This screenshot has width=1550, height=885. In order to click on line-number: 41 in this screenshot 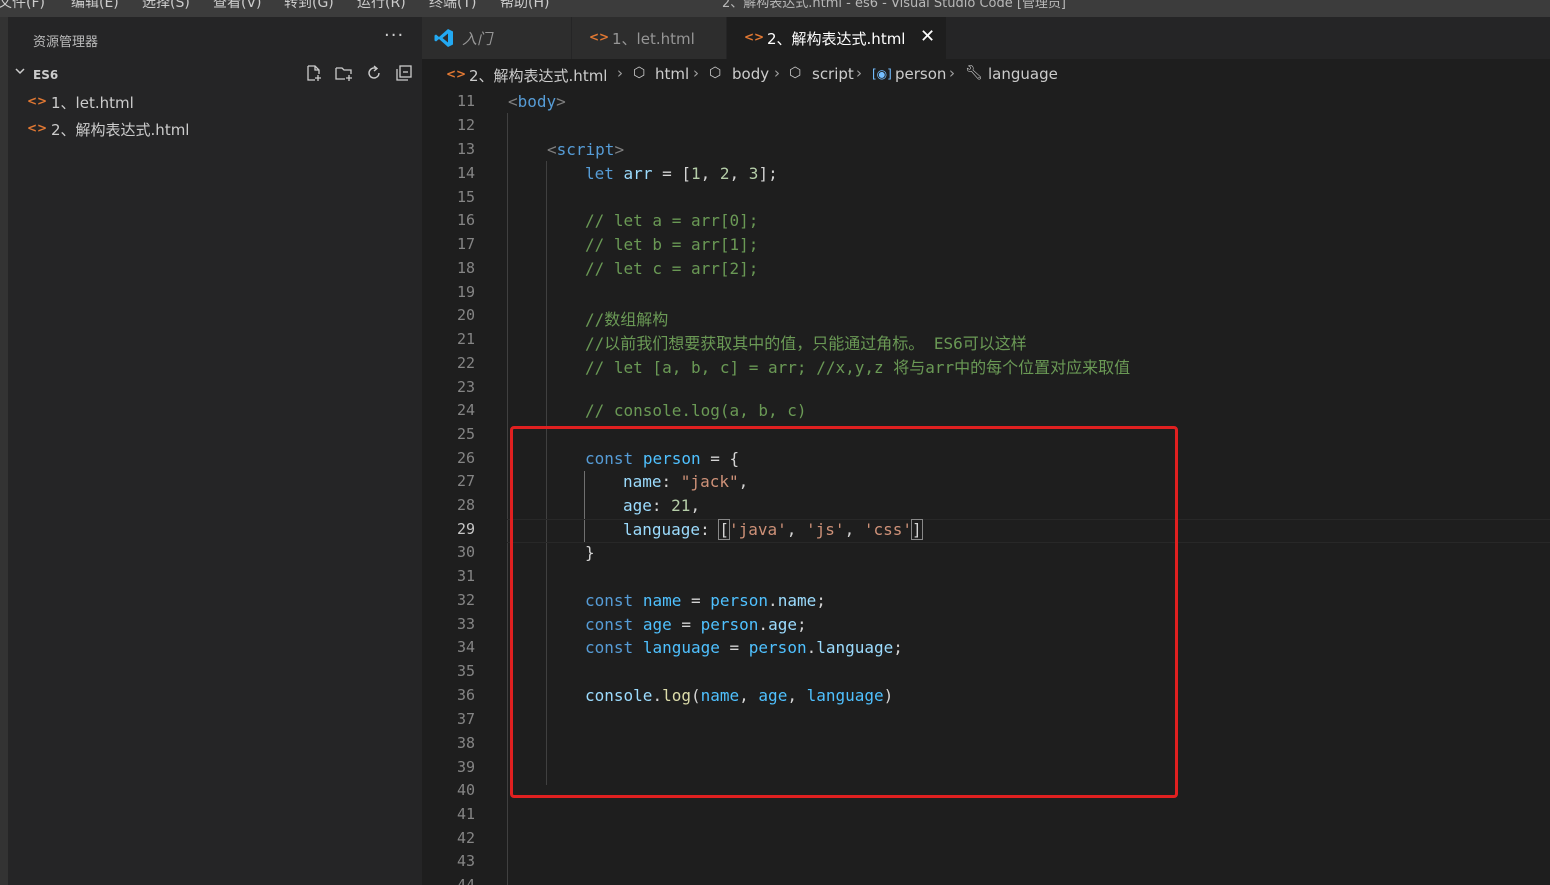, I will do `click(465, 814)`.